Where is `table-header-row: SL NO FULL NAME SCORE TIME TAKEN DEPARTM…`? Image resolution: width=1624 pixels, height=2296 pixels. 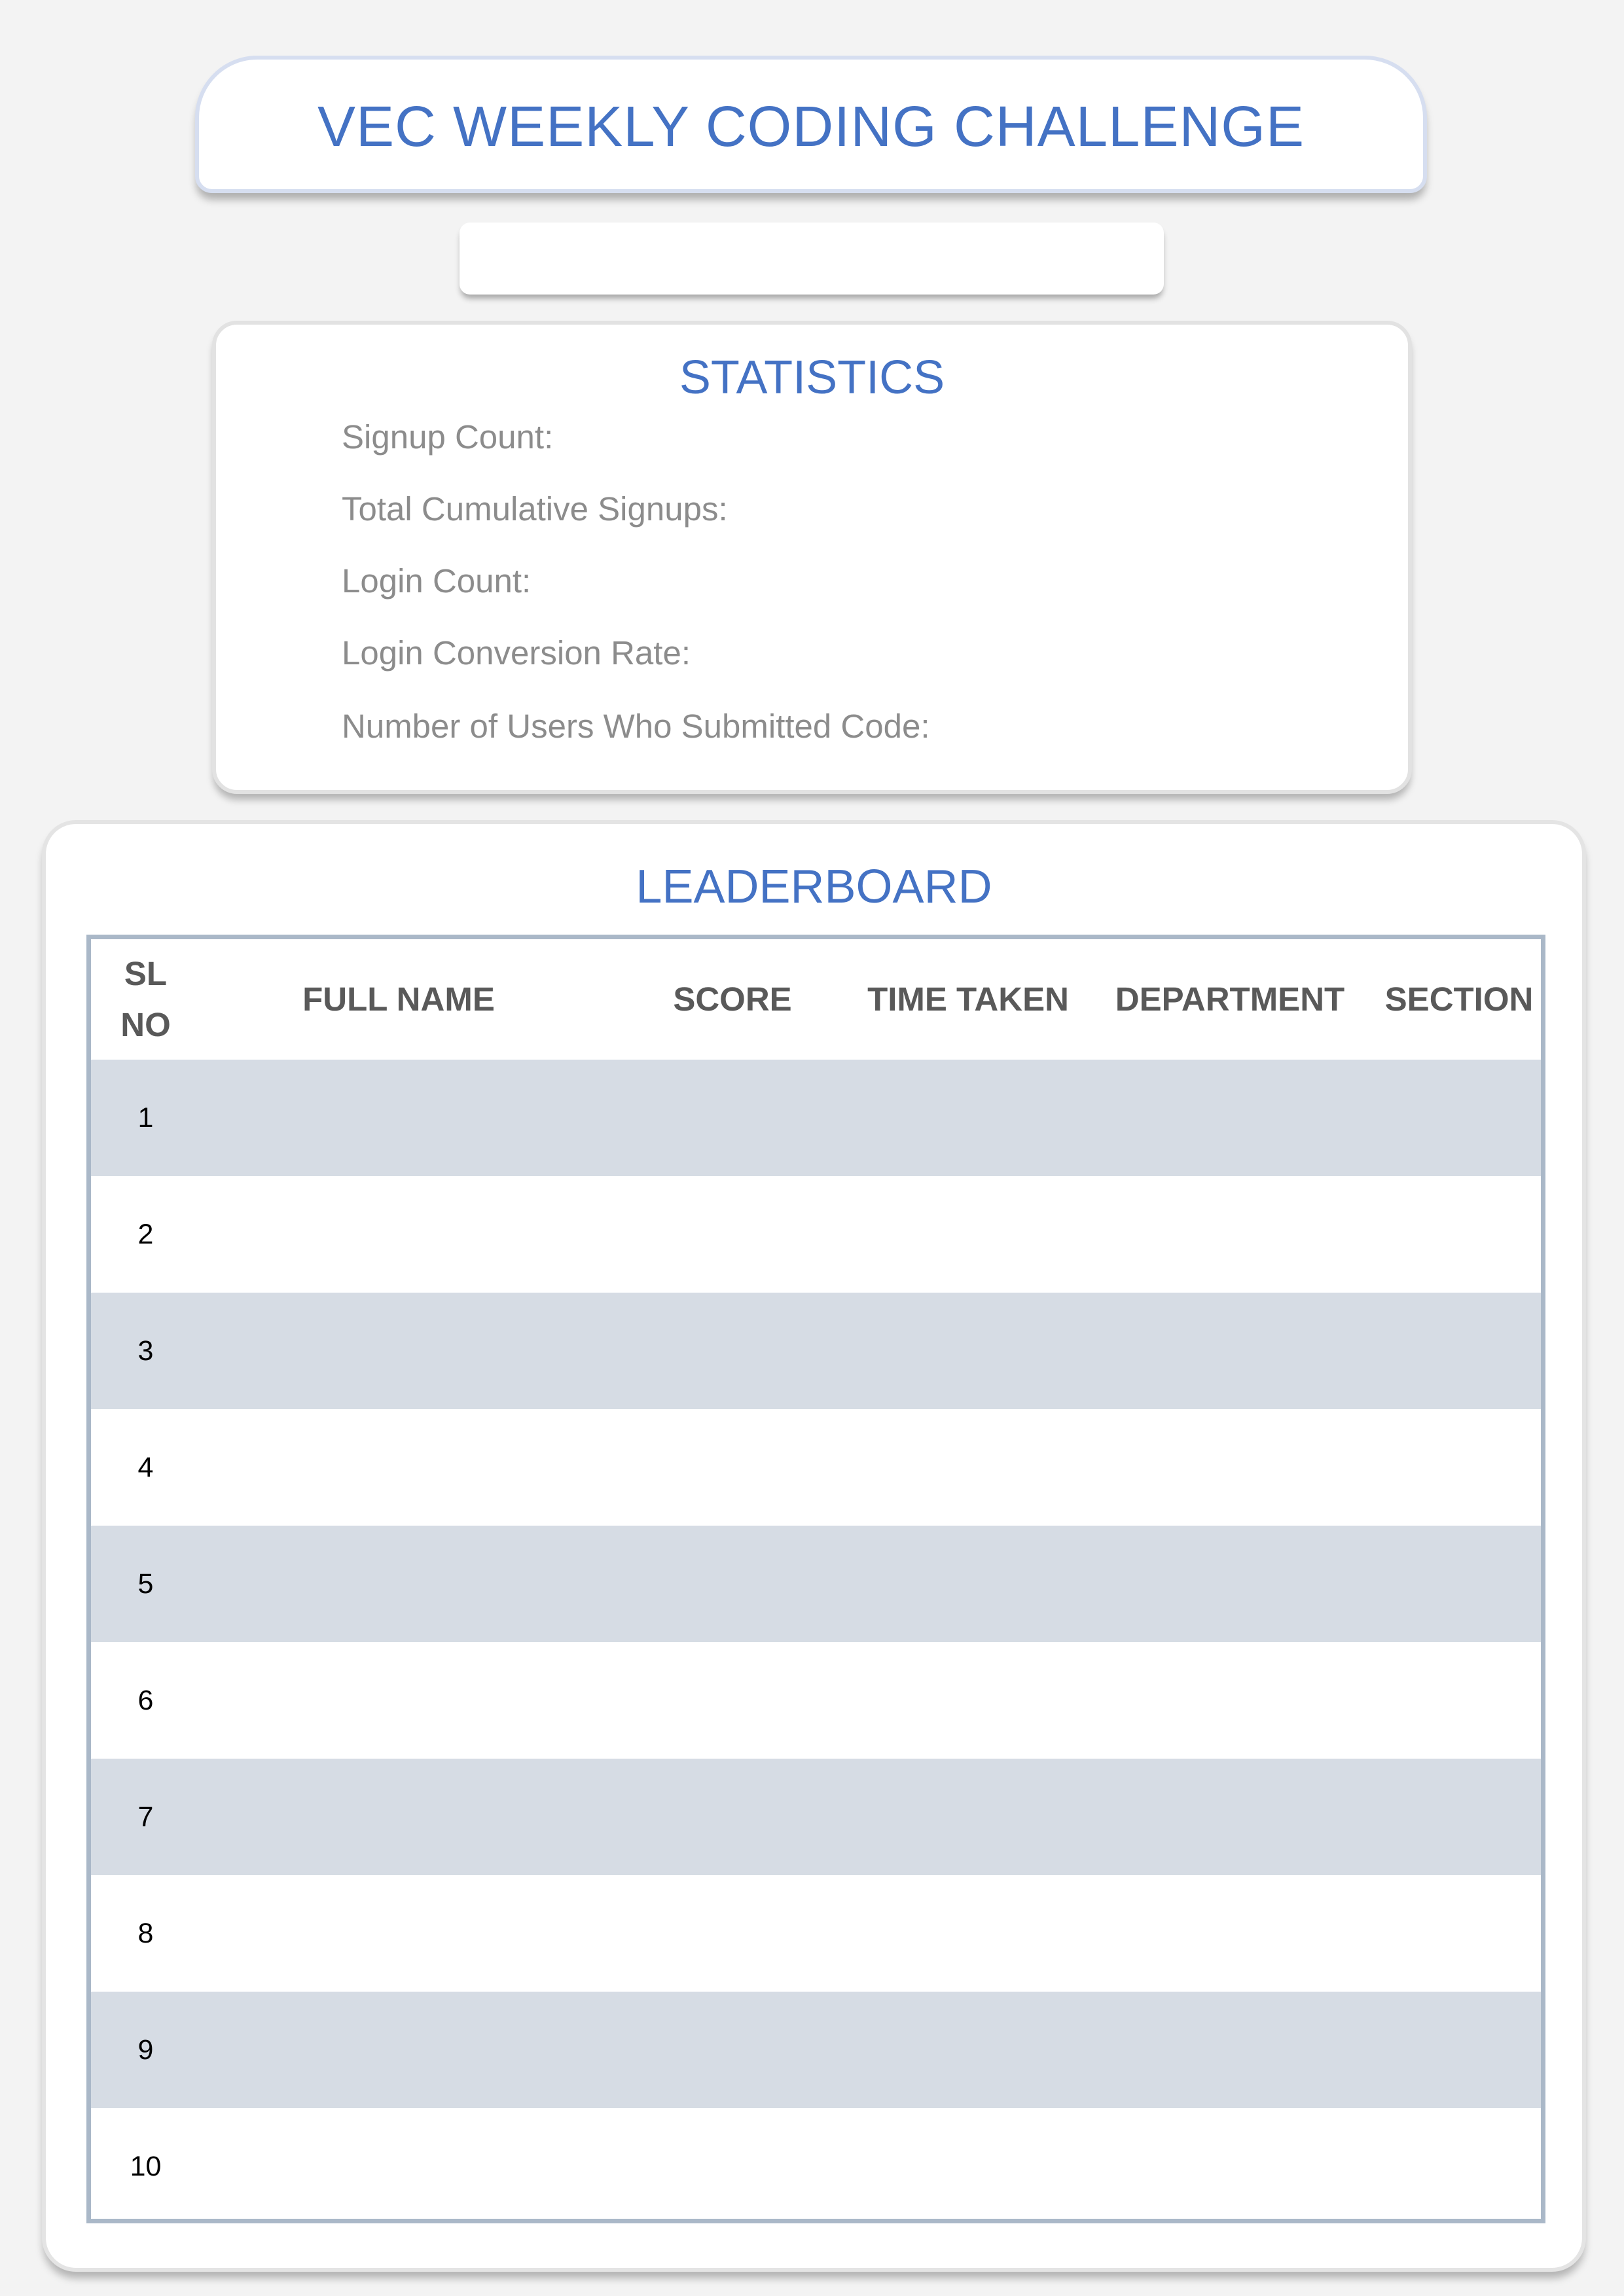
table-header-row: SL NO FULL NAME SCORE TIME TAKEN DEPARTM… is located at coordinates (816, 999).